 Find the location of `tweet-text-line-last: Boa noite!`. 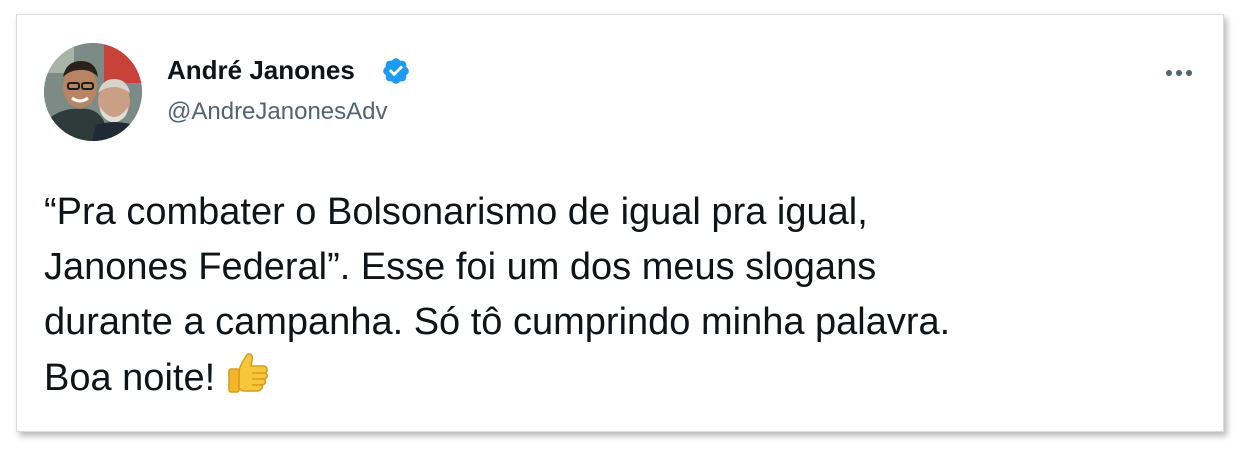

tweet-text-line-last: Boa noite! is located at coordinates (624, 378).